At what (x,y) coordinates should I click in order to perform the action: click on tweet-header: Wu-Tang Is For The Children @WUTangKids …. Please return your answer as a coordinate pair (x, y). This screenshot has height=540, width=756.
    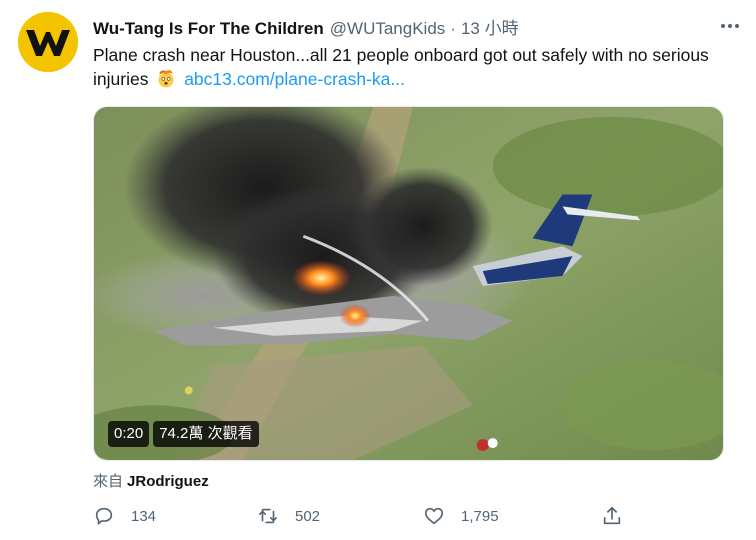
    Looking at the image, I should click on (414, 26).